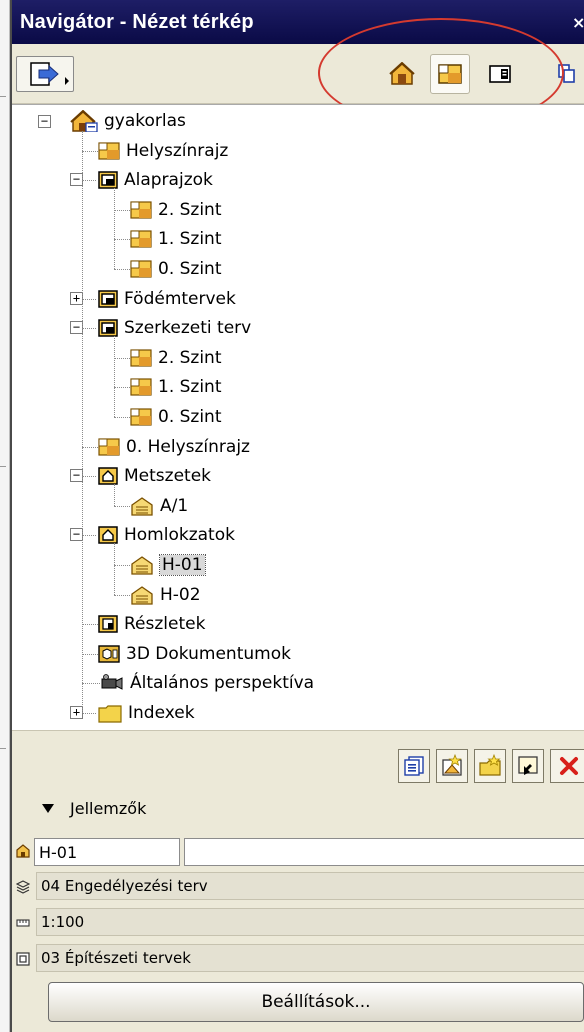 The width and height of the screenshot is (584, 1032). What do you see at coordinates (298, 22) in the screenshot?
I see `title-bar: Navigátor - Nézet térkép ×` at bounding box center [298, 22].